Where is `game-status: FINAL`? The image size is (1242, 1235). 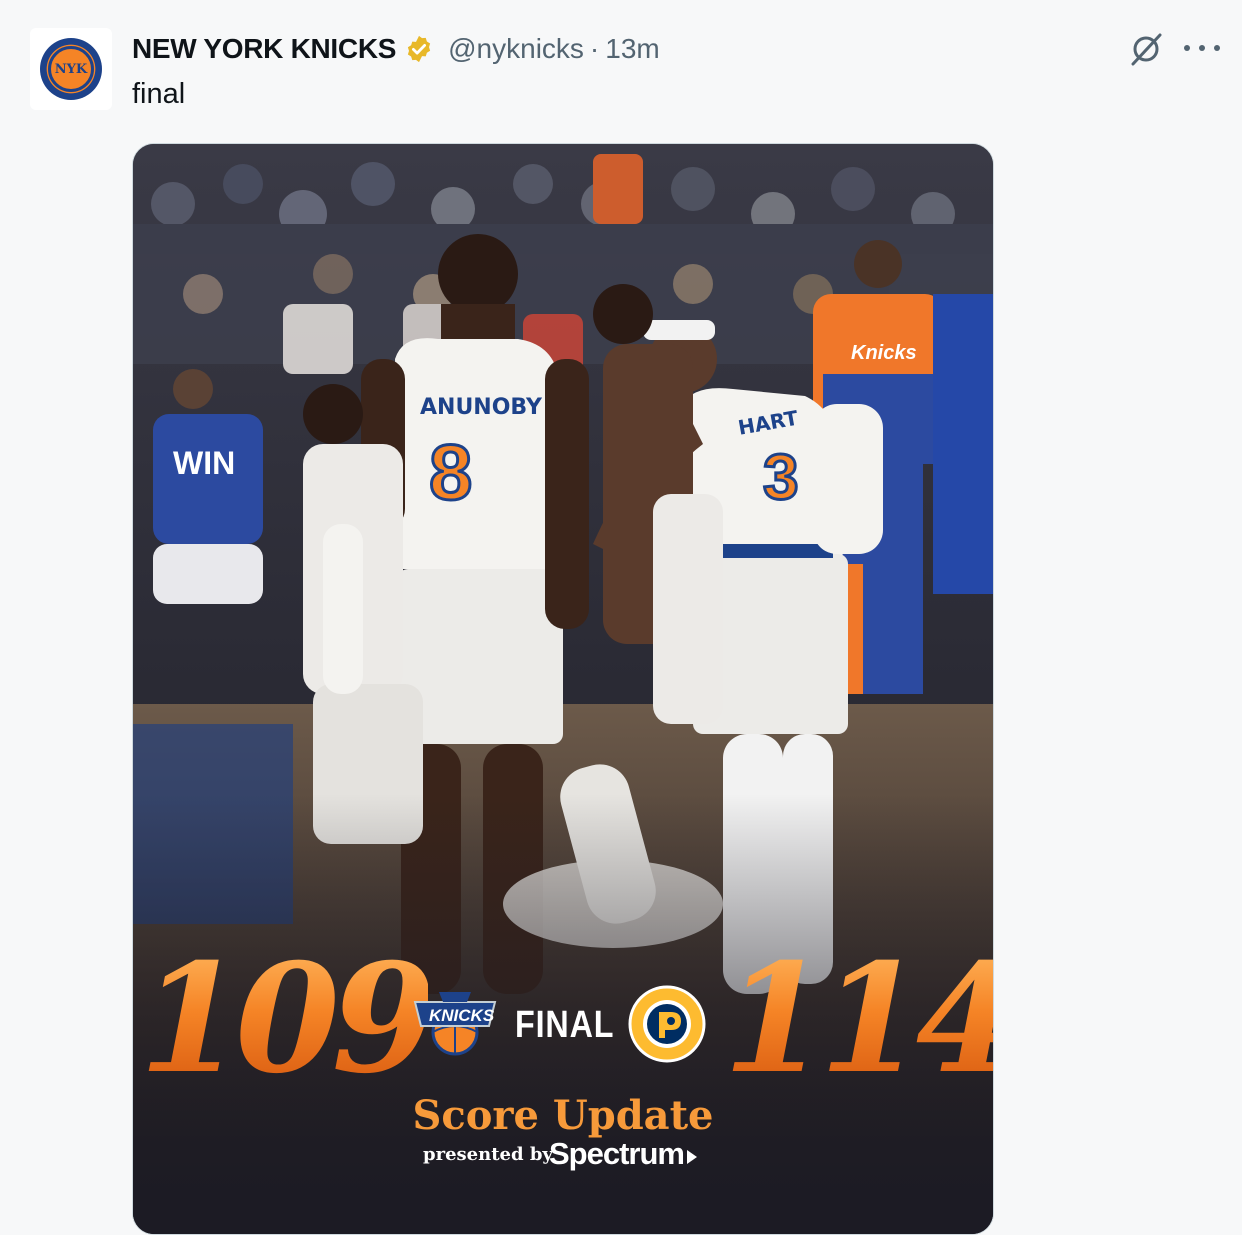
game-status: FINAL is located at coordinates (565, 1025).